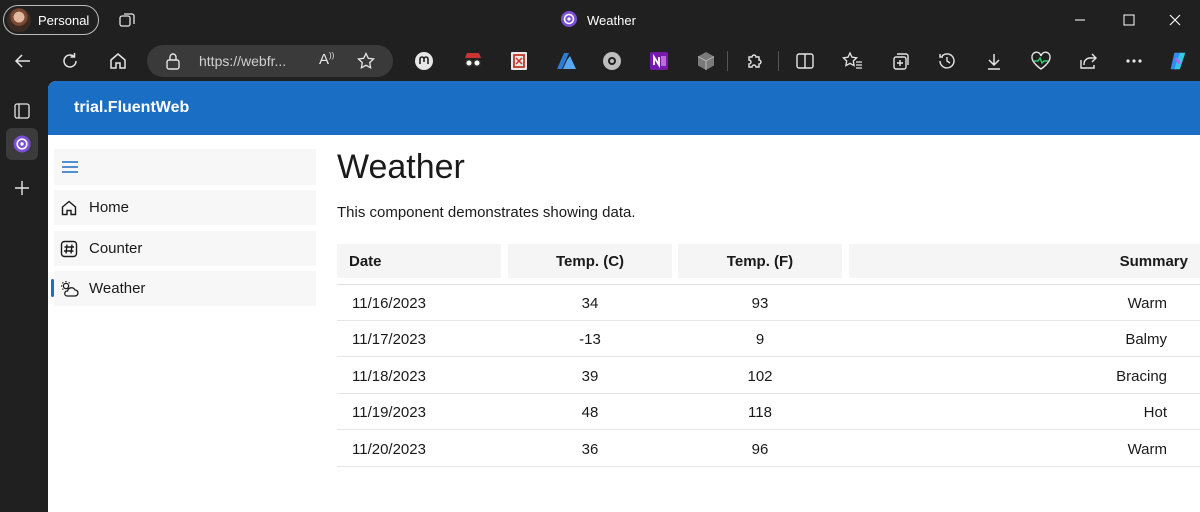 The height and width of the screenshot is (512, 1200). I want to click on tab-actions-icon, so click(22, 111).